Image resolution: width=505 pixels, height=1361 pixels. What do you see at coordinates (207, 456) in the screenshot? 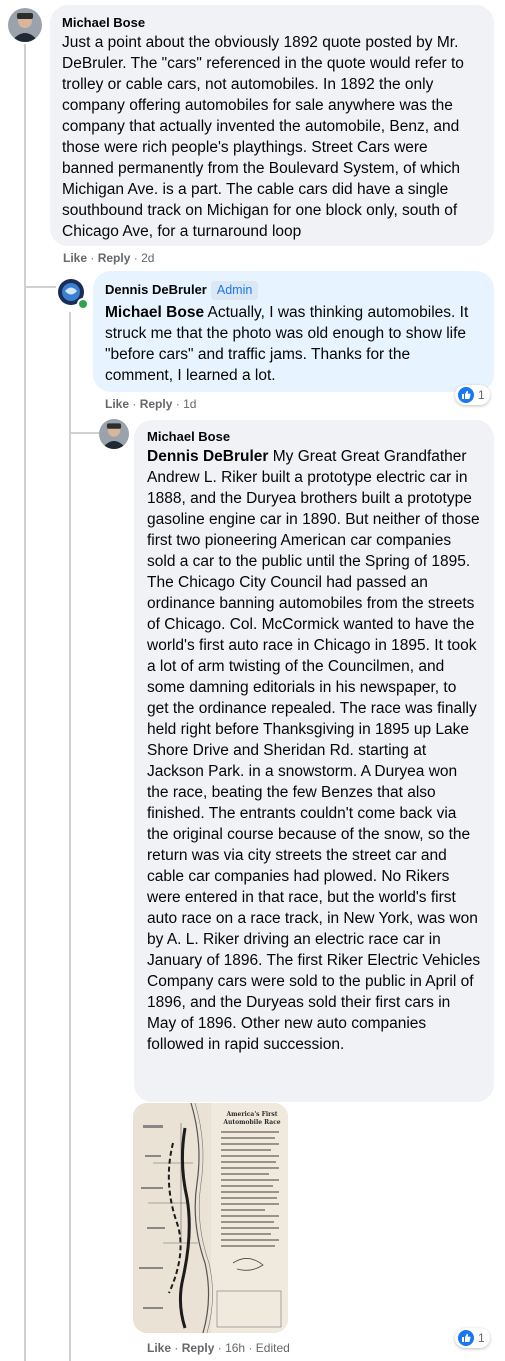
I see `mention-link: Dennis DeBruler` at bounding box center [207, 456].